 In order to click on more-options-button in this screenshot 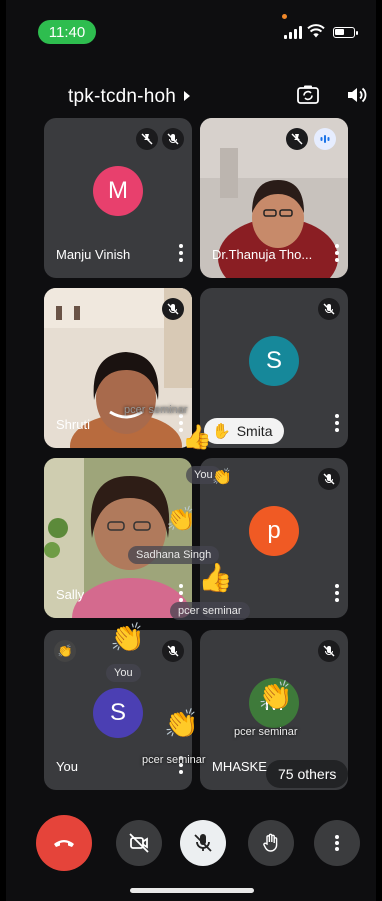, I will do `click(337, 843)`.